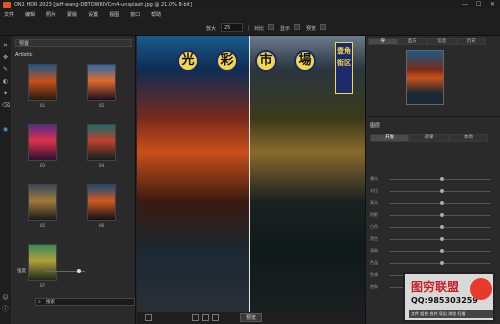 This screenshot has height=324, width=500. I want to click on tab-histogram: 直方, so click(412, 41).